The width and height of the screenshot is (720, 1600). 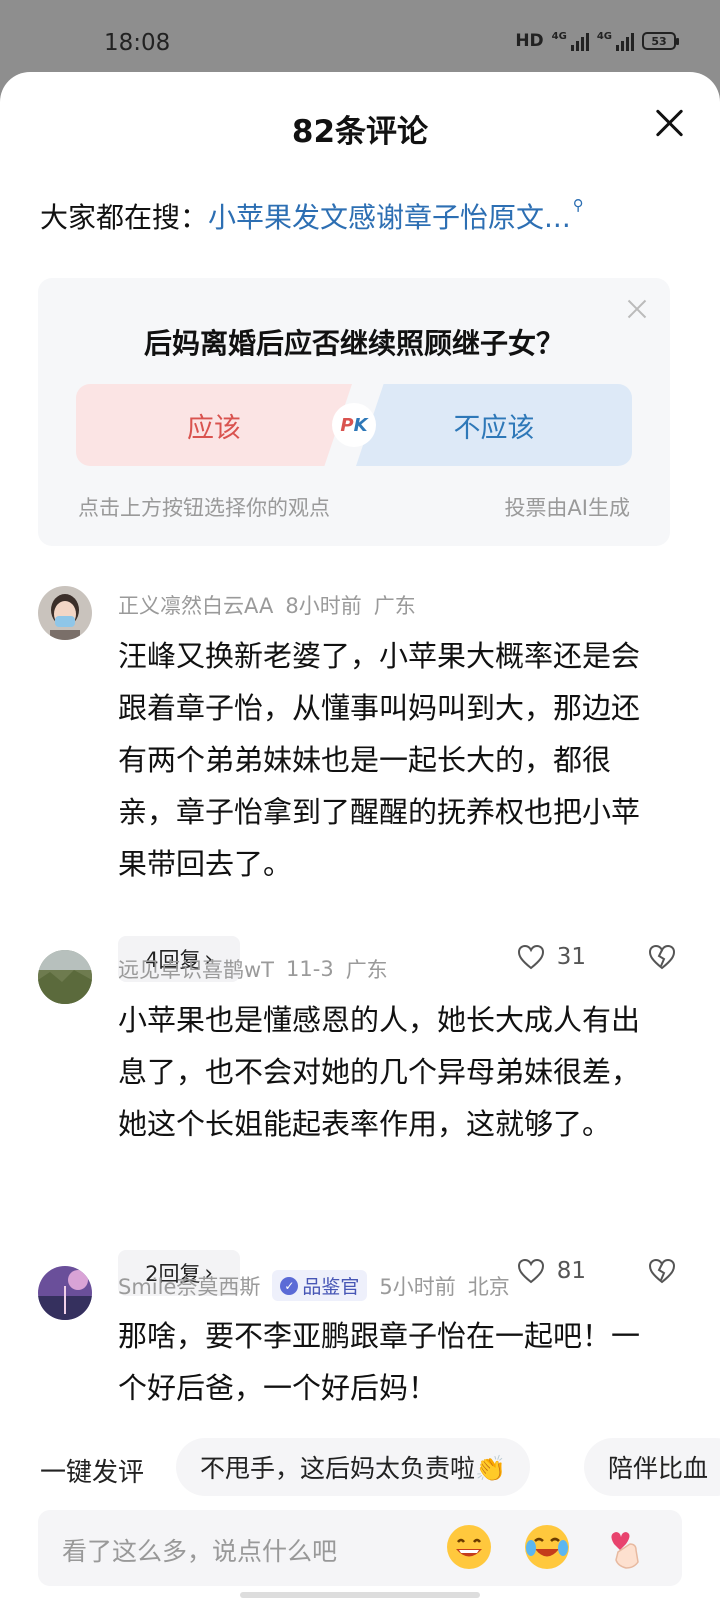 What do you see at coordinates (417, 1286) in the screenshot?
I see `comment-time: 5小时前` at bounding box center [417, 1286].